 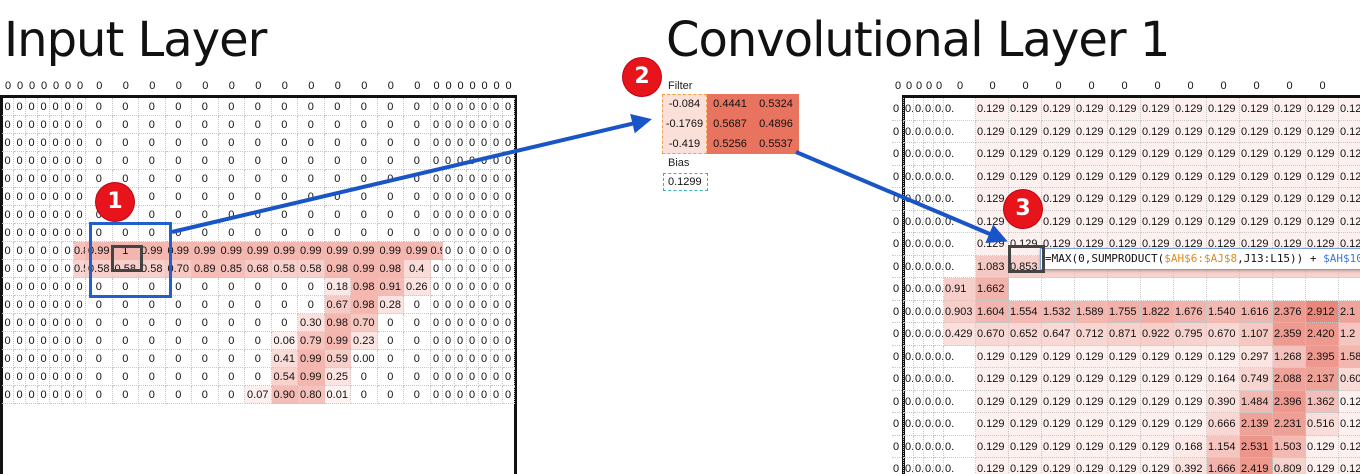 What do you see at coordinates (642, 77) in the screenshot?
I see `step-2-badge: 2` at bounding box center [642, 77].